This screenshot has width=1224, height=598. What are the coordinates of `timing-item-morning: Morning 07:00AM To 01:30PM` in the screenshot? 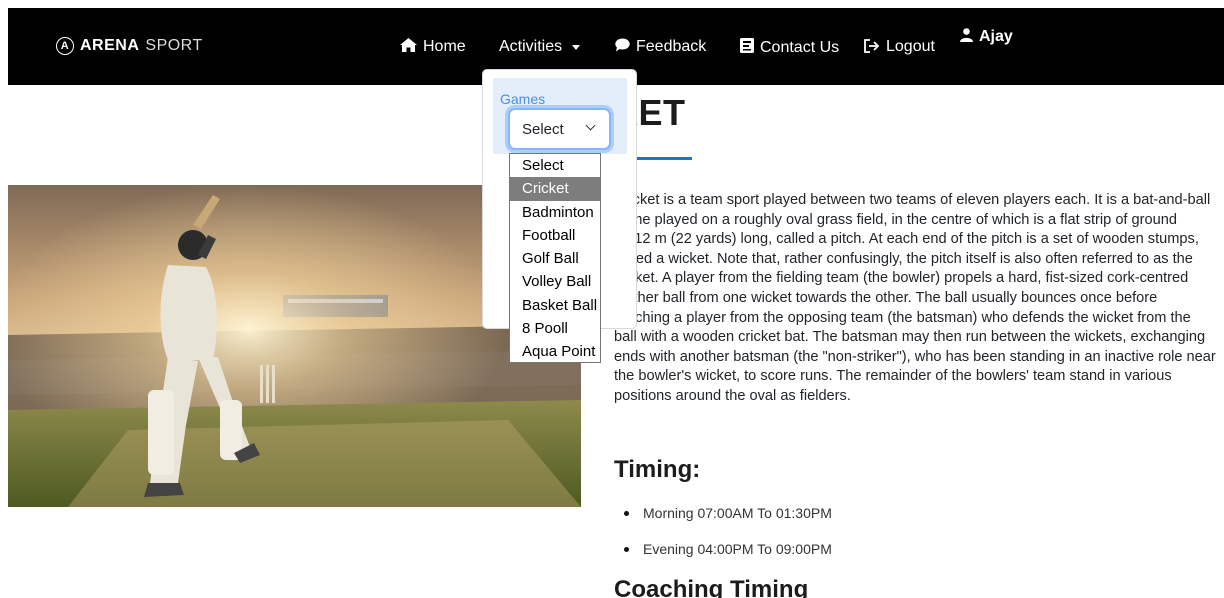 It's located at (727, 523).